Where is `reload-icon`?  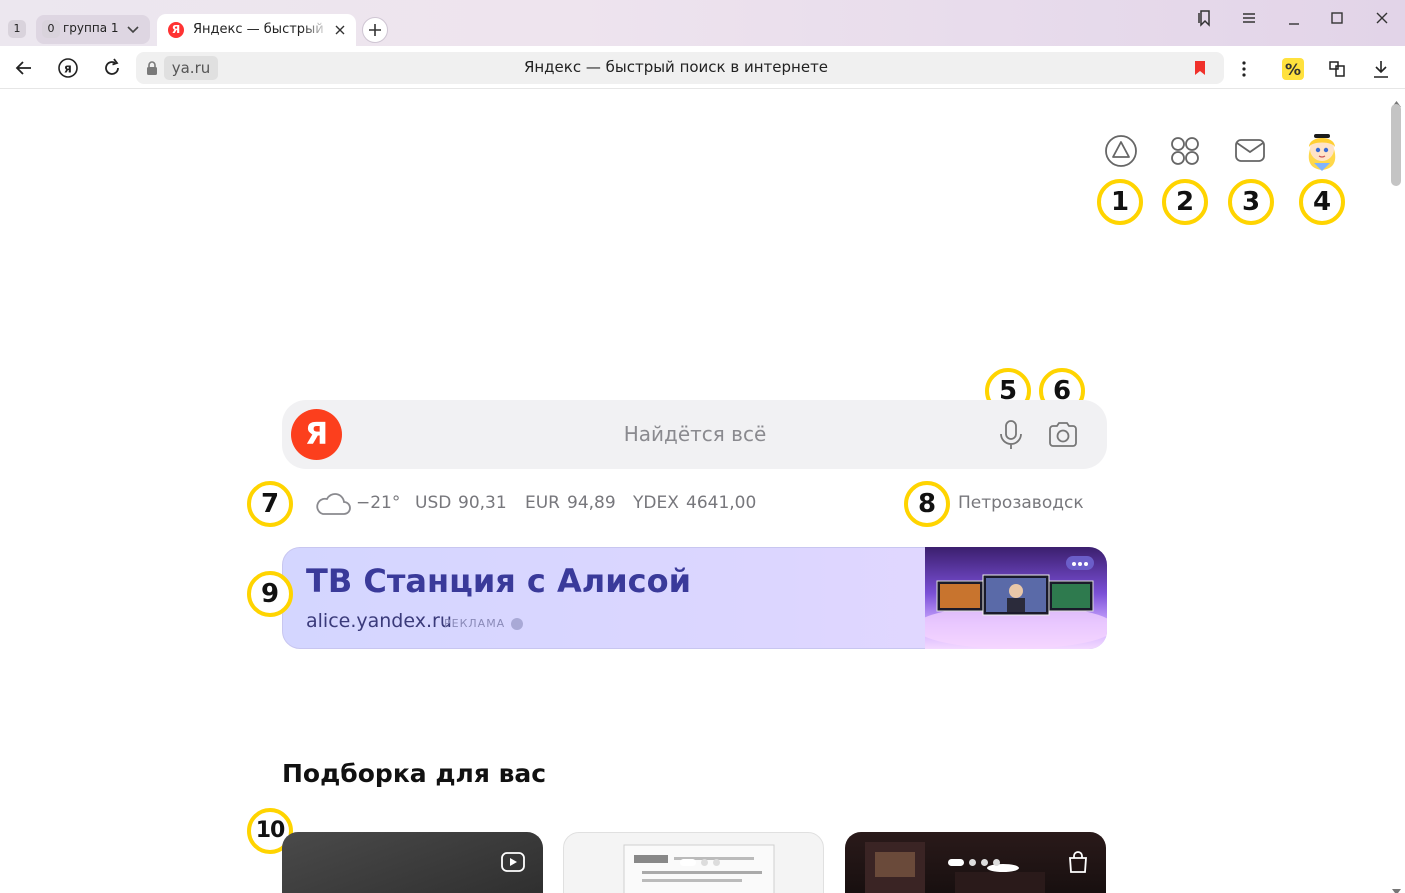 reload-icon is located at coordinates (112, 68).